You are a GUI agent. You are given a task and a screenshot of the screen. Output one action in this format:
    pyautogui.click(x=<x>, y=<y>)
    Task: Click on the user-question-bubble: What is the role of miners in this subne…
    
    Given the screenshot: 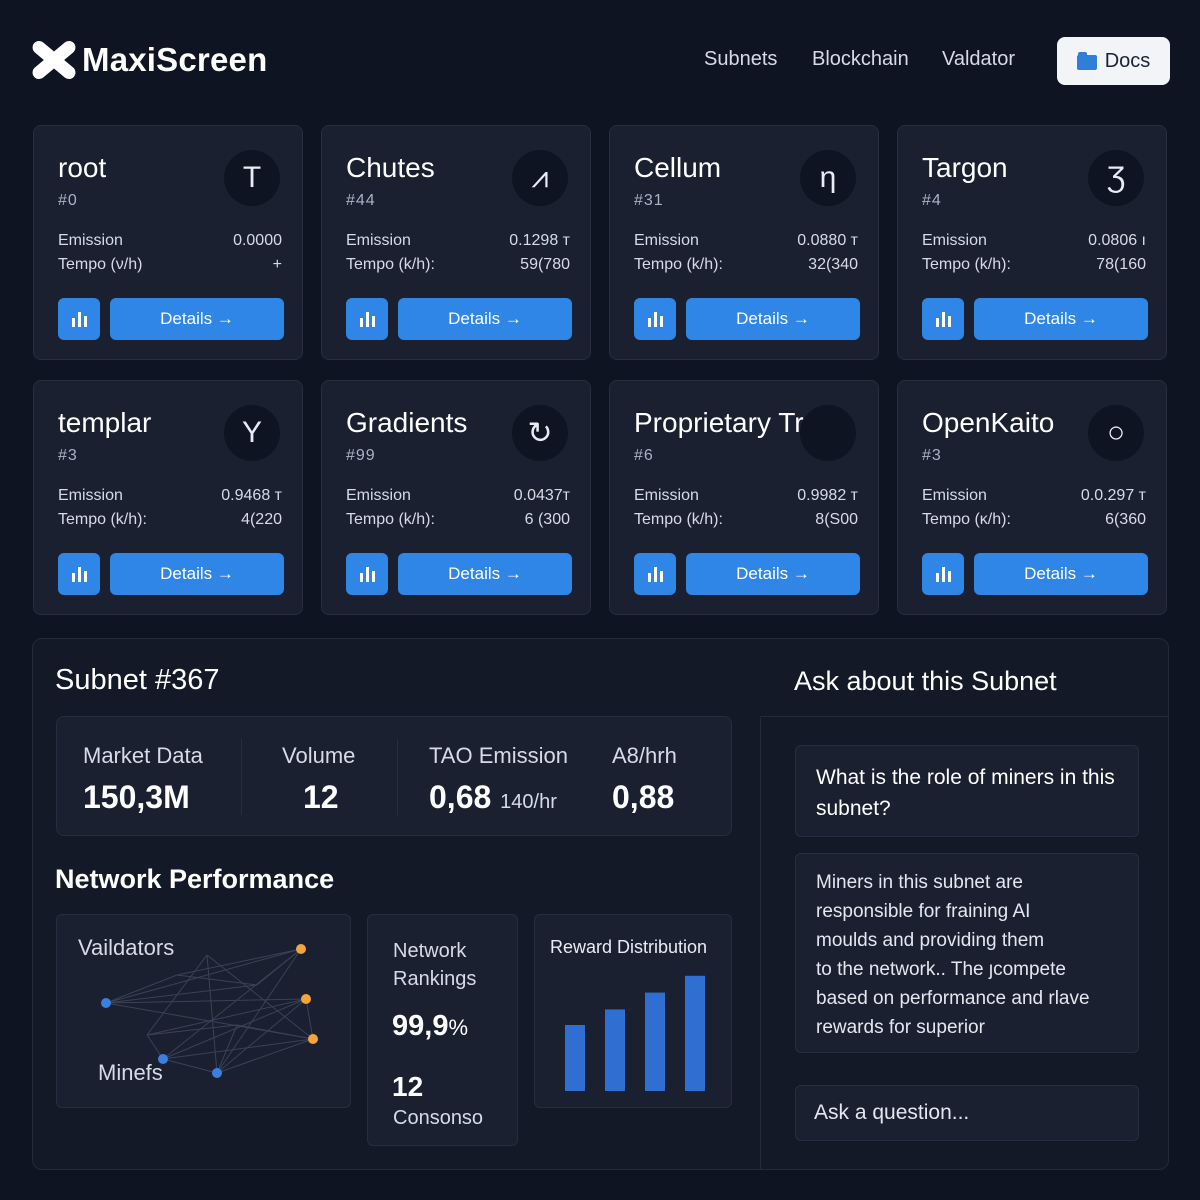 What is the action you would take?
    pyautogui.click(x=967, y=791)
    